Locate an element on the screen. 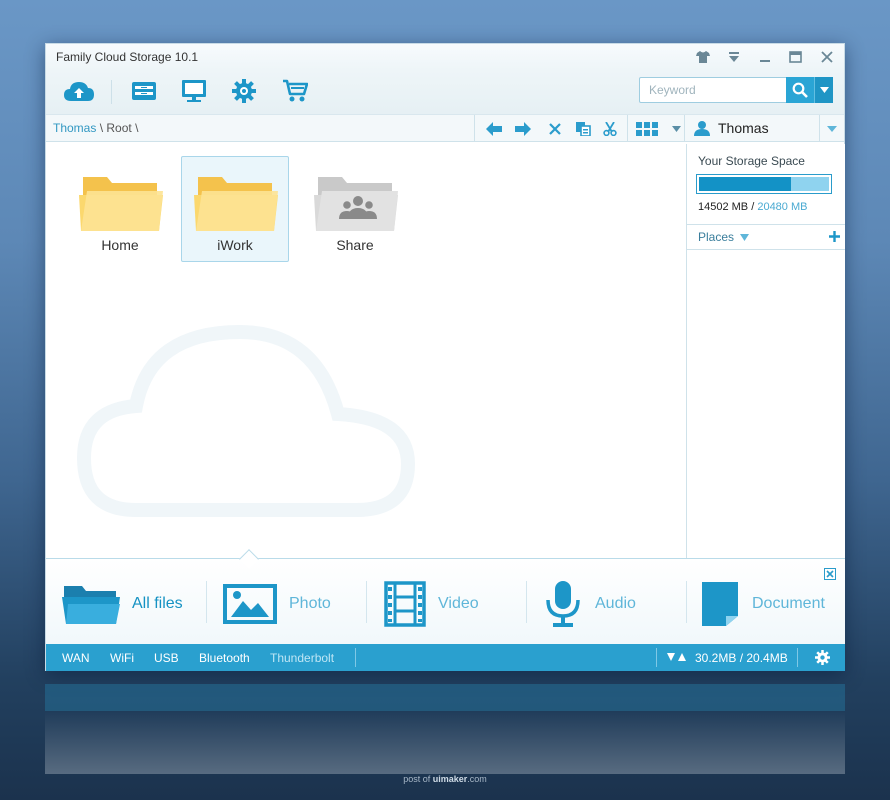 Image resolution: width=890 pixels, height=800 pixels. storage-title: Your Storage Space is located at coordinates (751, 161).